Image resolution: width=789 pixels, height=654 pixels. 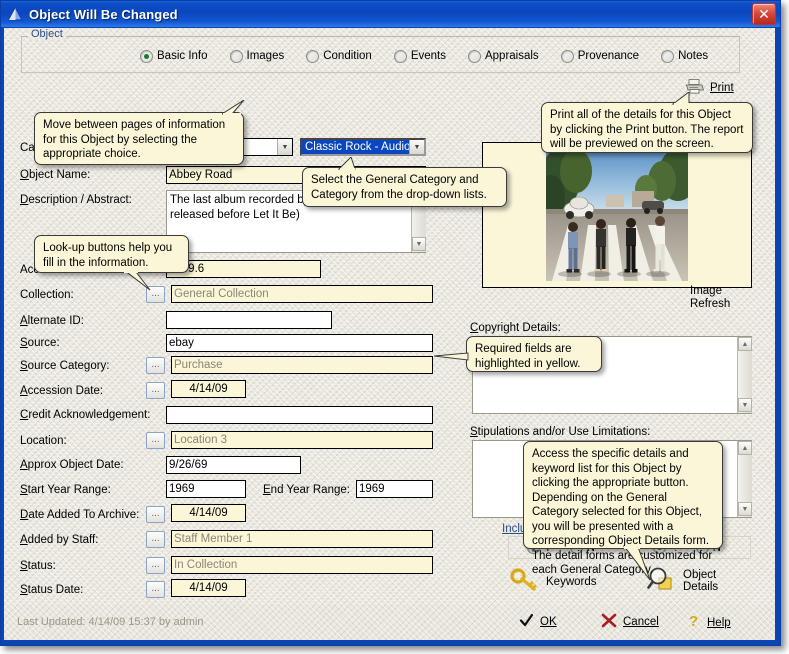 I want to click on help-label: Help, so click(x=719, y=622).